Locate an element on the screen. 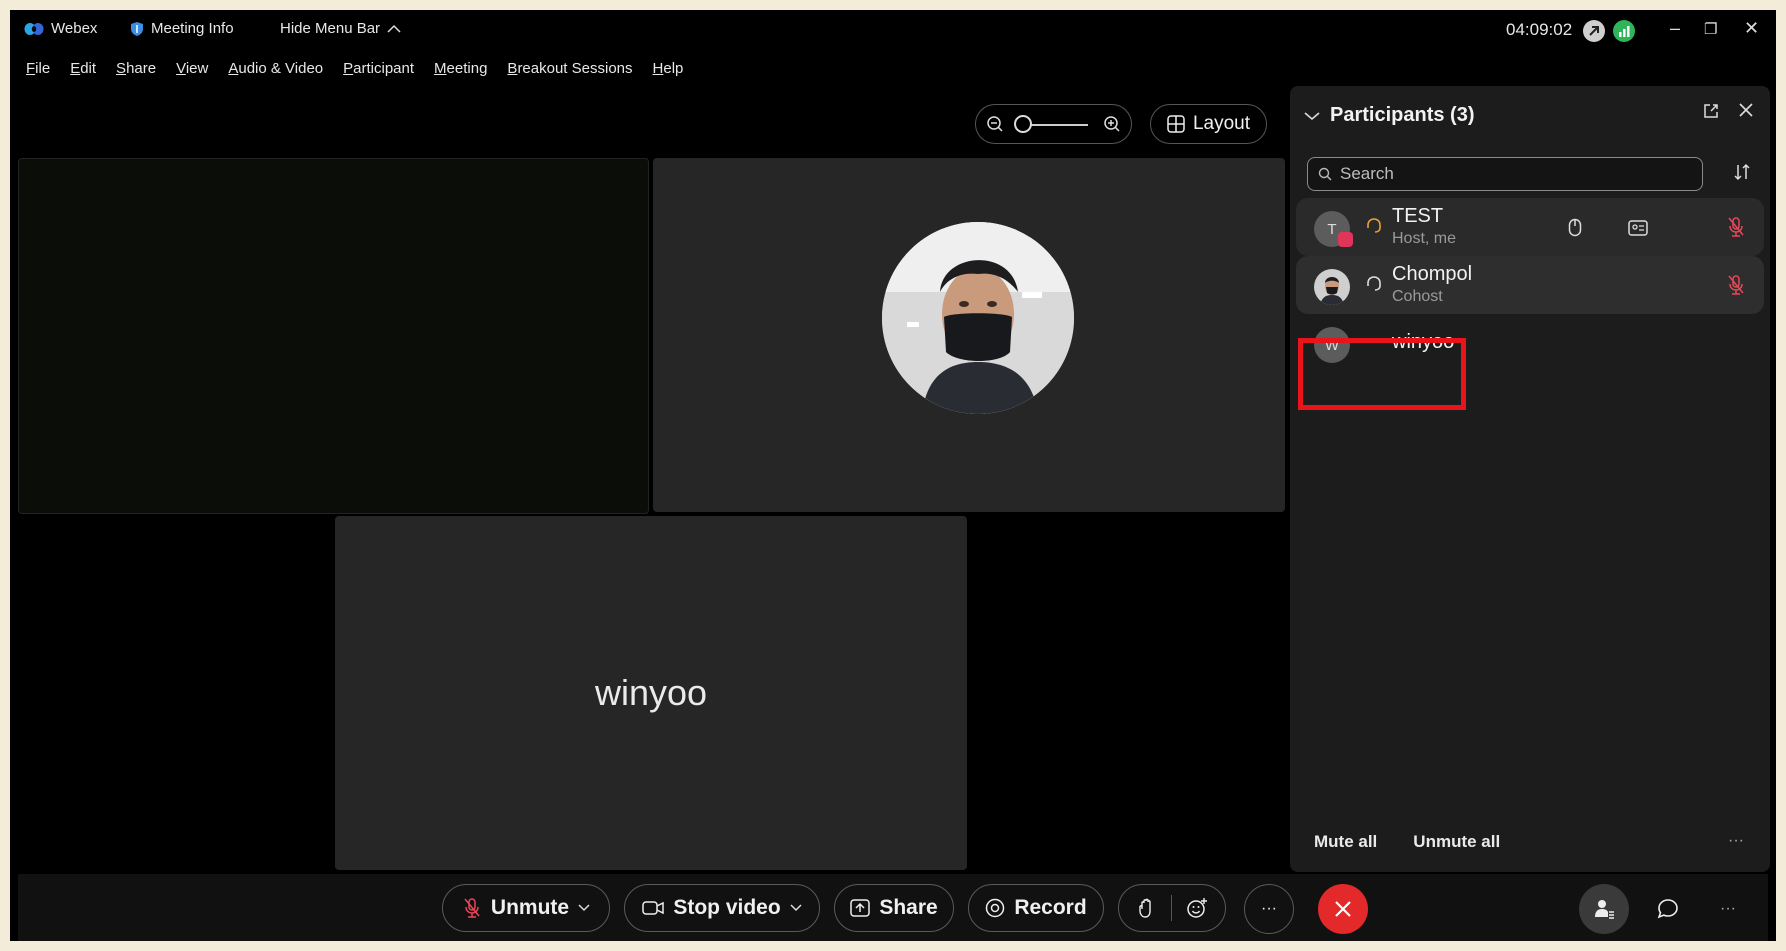  meeting-info-button: Meeting Info is located at coordinates (182, 28).